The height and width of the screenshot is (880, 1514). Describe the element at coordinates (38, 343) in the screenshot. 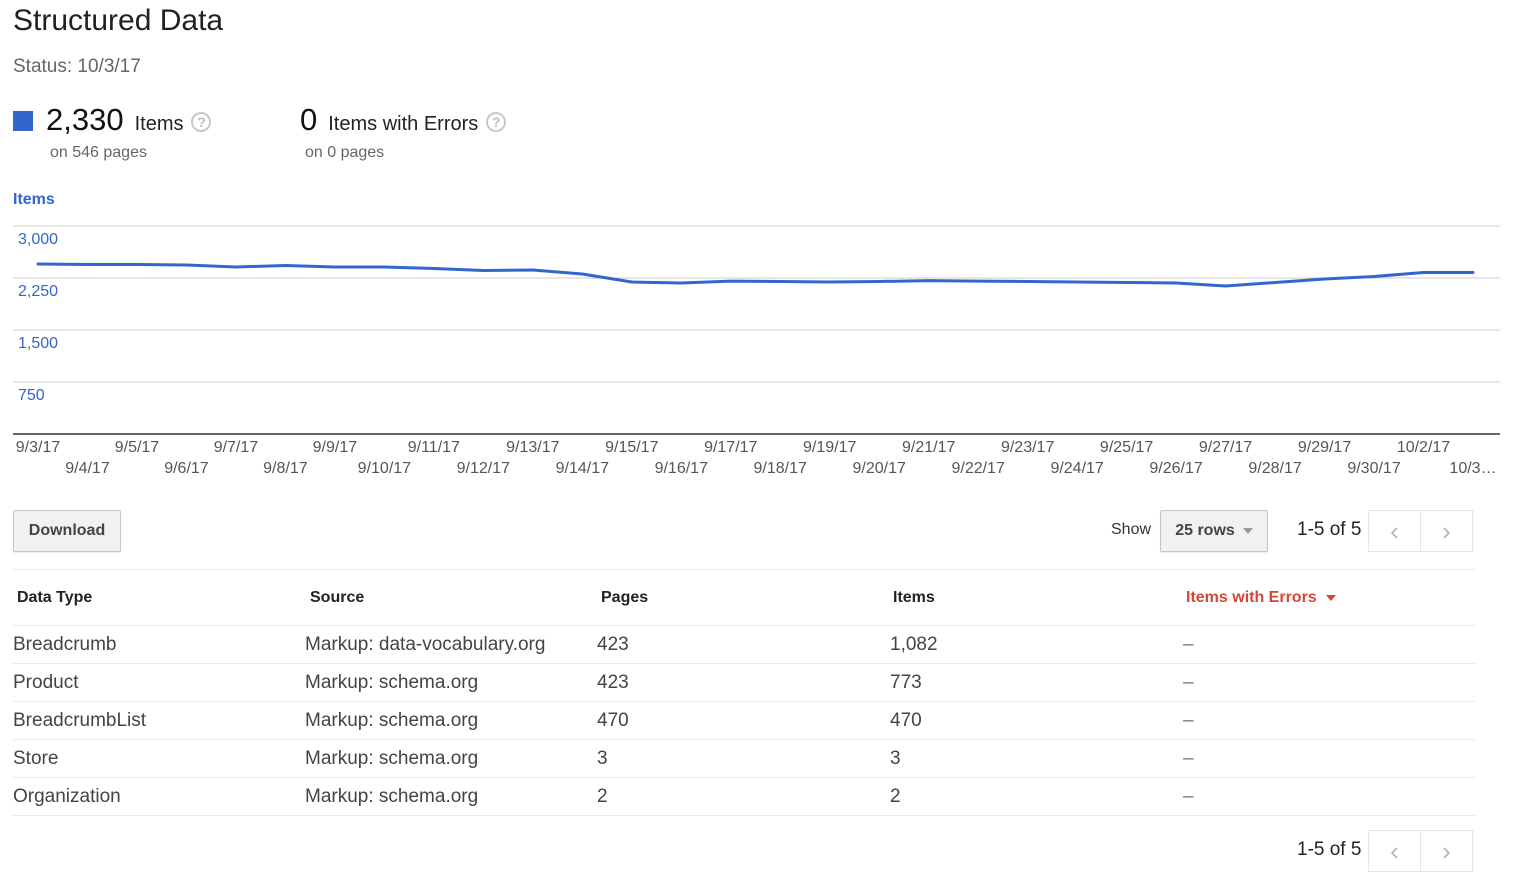

I see `y-tick-label: 1,500` at that location.